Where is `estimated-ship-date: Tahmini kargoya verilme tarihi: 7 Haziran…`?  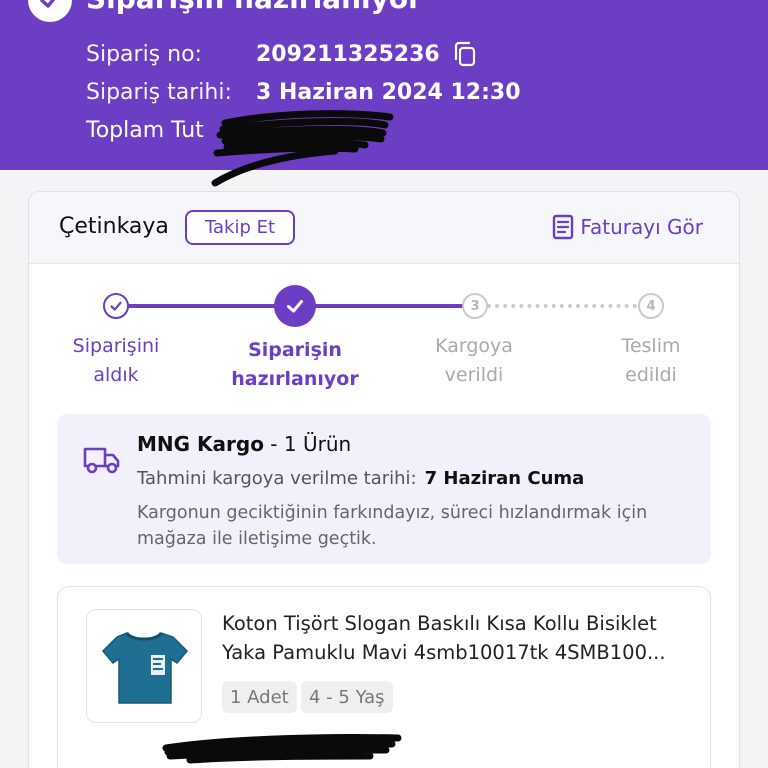
estimated-ship-date: Tahmini kargoya verilme tarihi: 7 Haziran… is located at coordinates (360, 478).